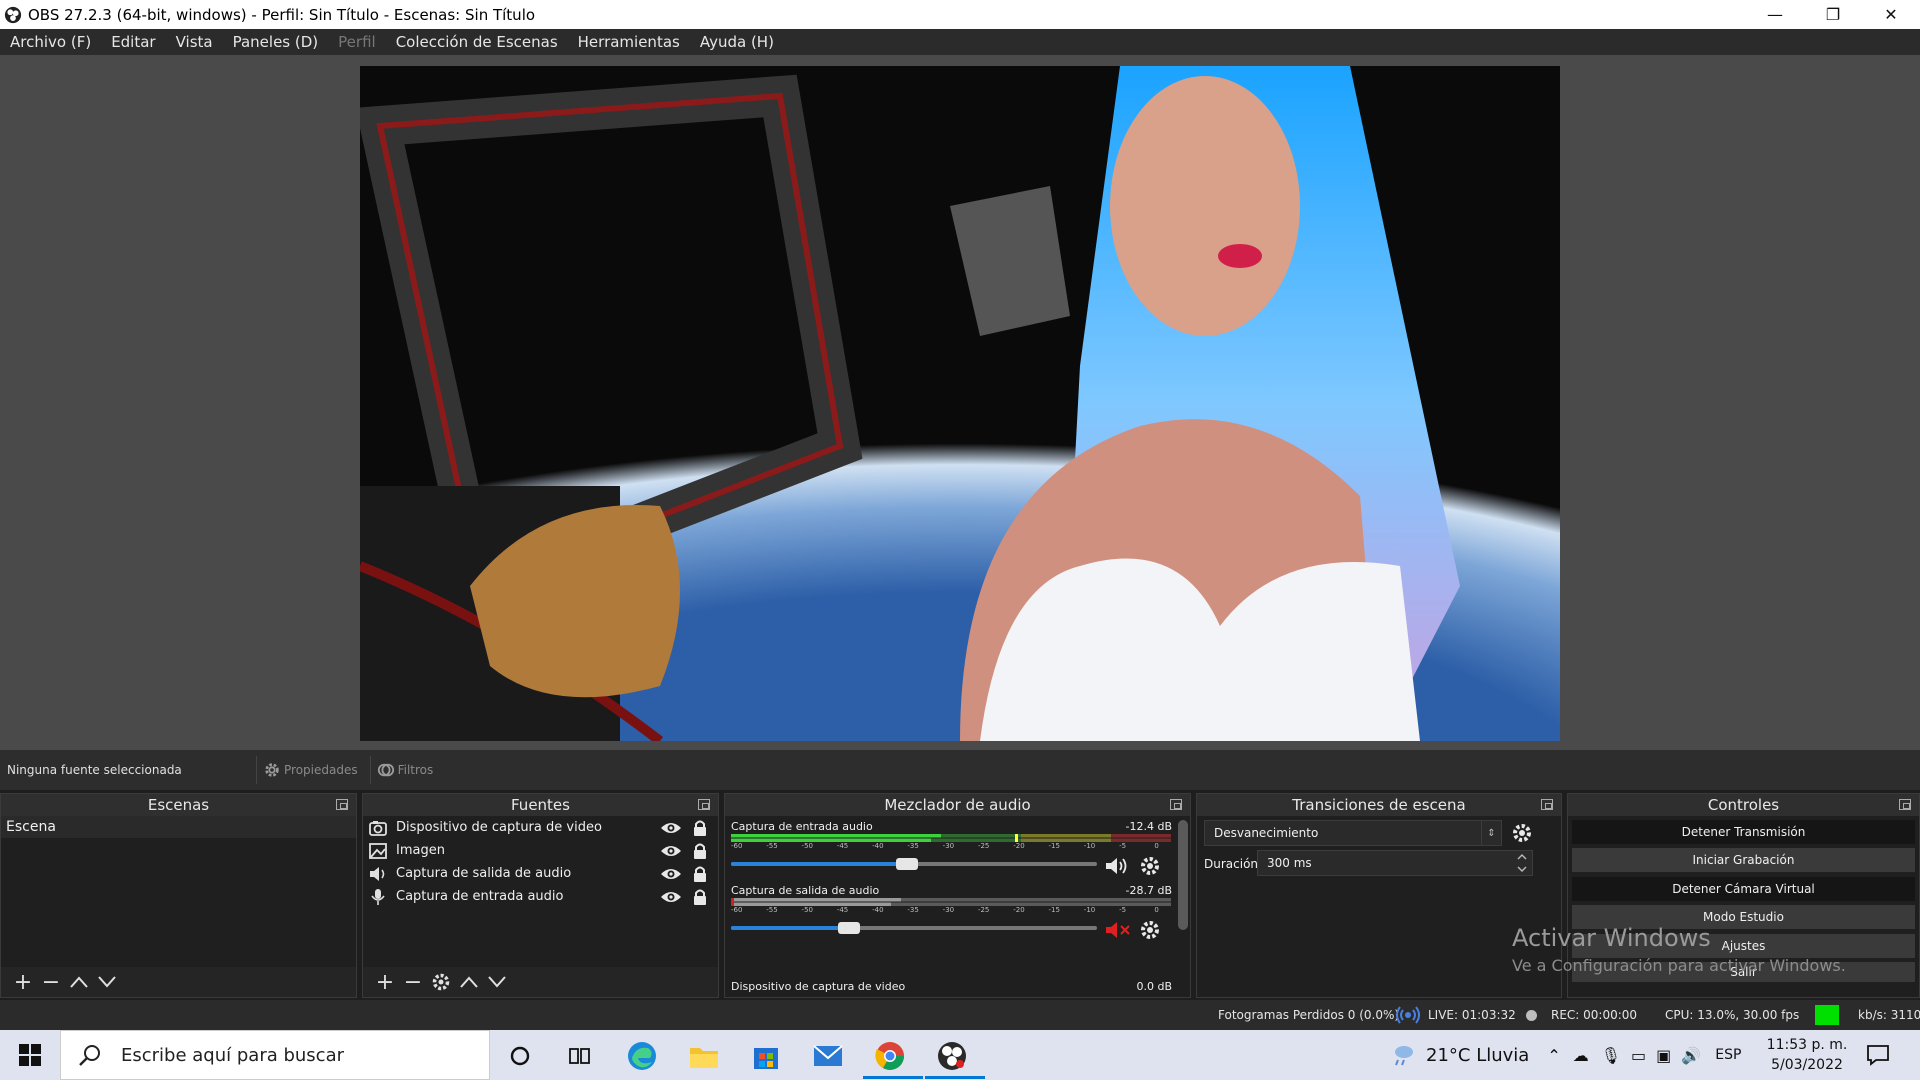  I want to click on menu-herramientas: Herramientas, so click(629, 42).